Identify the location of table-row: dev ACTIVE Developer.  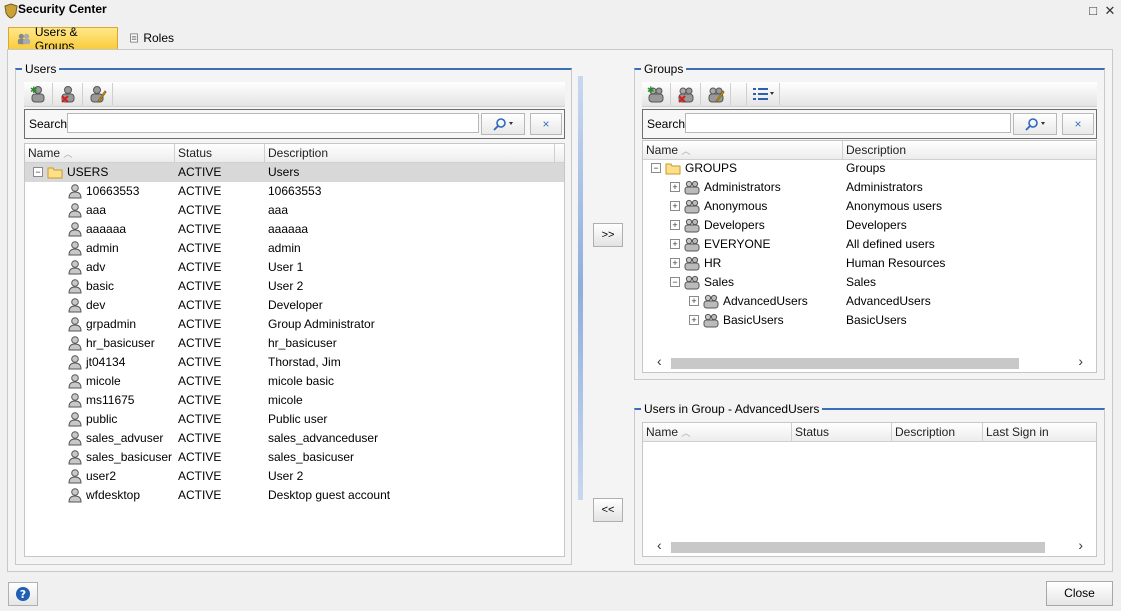
(294, 305).